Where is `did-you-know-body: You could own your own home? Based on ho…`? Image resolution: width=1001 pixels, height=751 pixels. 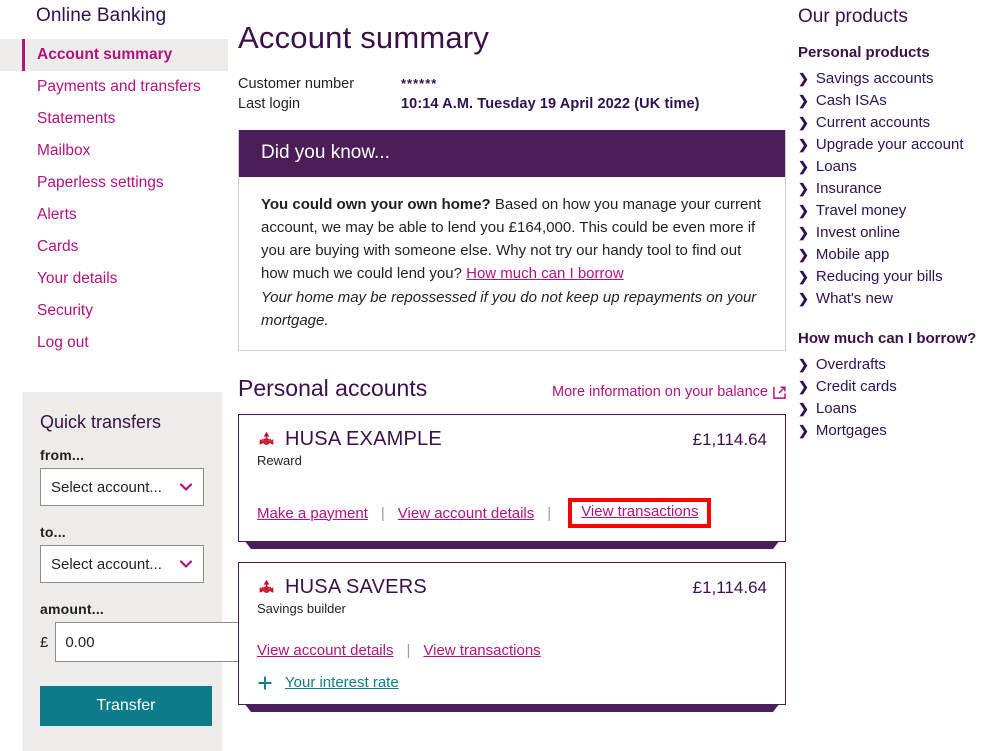
did-you-know-body: You could own your own home? Based on ho… is located at coordinates (512, 263).